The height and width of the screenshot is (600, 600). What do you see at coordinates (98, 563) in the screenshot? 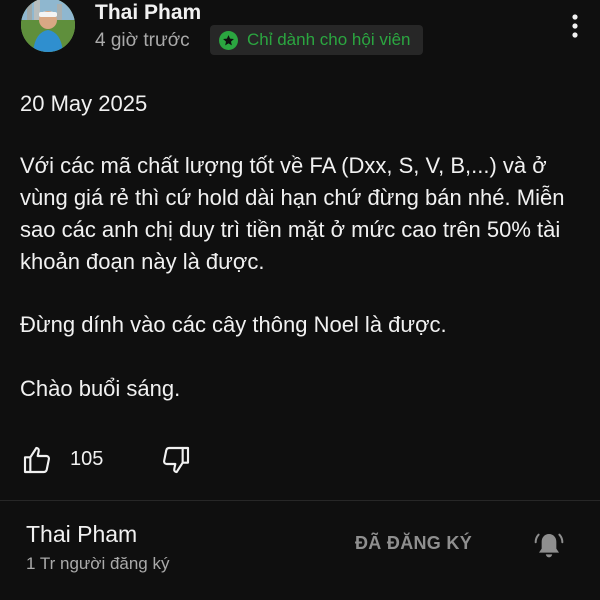
I see `subscriber-count: 1 Tr người đăng ký` at bounding box center [98, 563].